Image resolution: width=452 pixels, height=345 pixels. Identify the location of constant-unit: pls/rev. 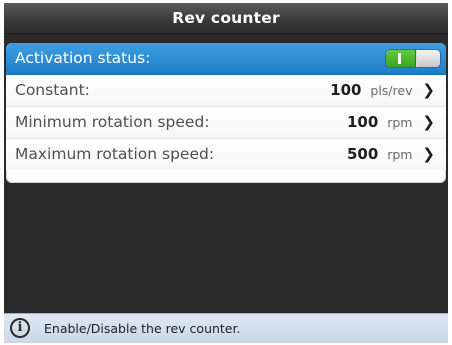
(391, 90).